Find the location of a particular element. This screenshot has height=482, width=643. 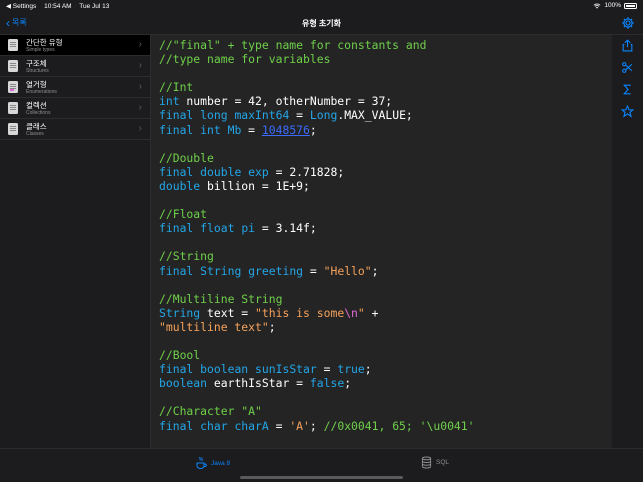

code-token: + is located at coordinates (371, 312).